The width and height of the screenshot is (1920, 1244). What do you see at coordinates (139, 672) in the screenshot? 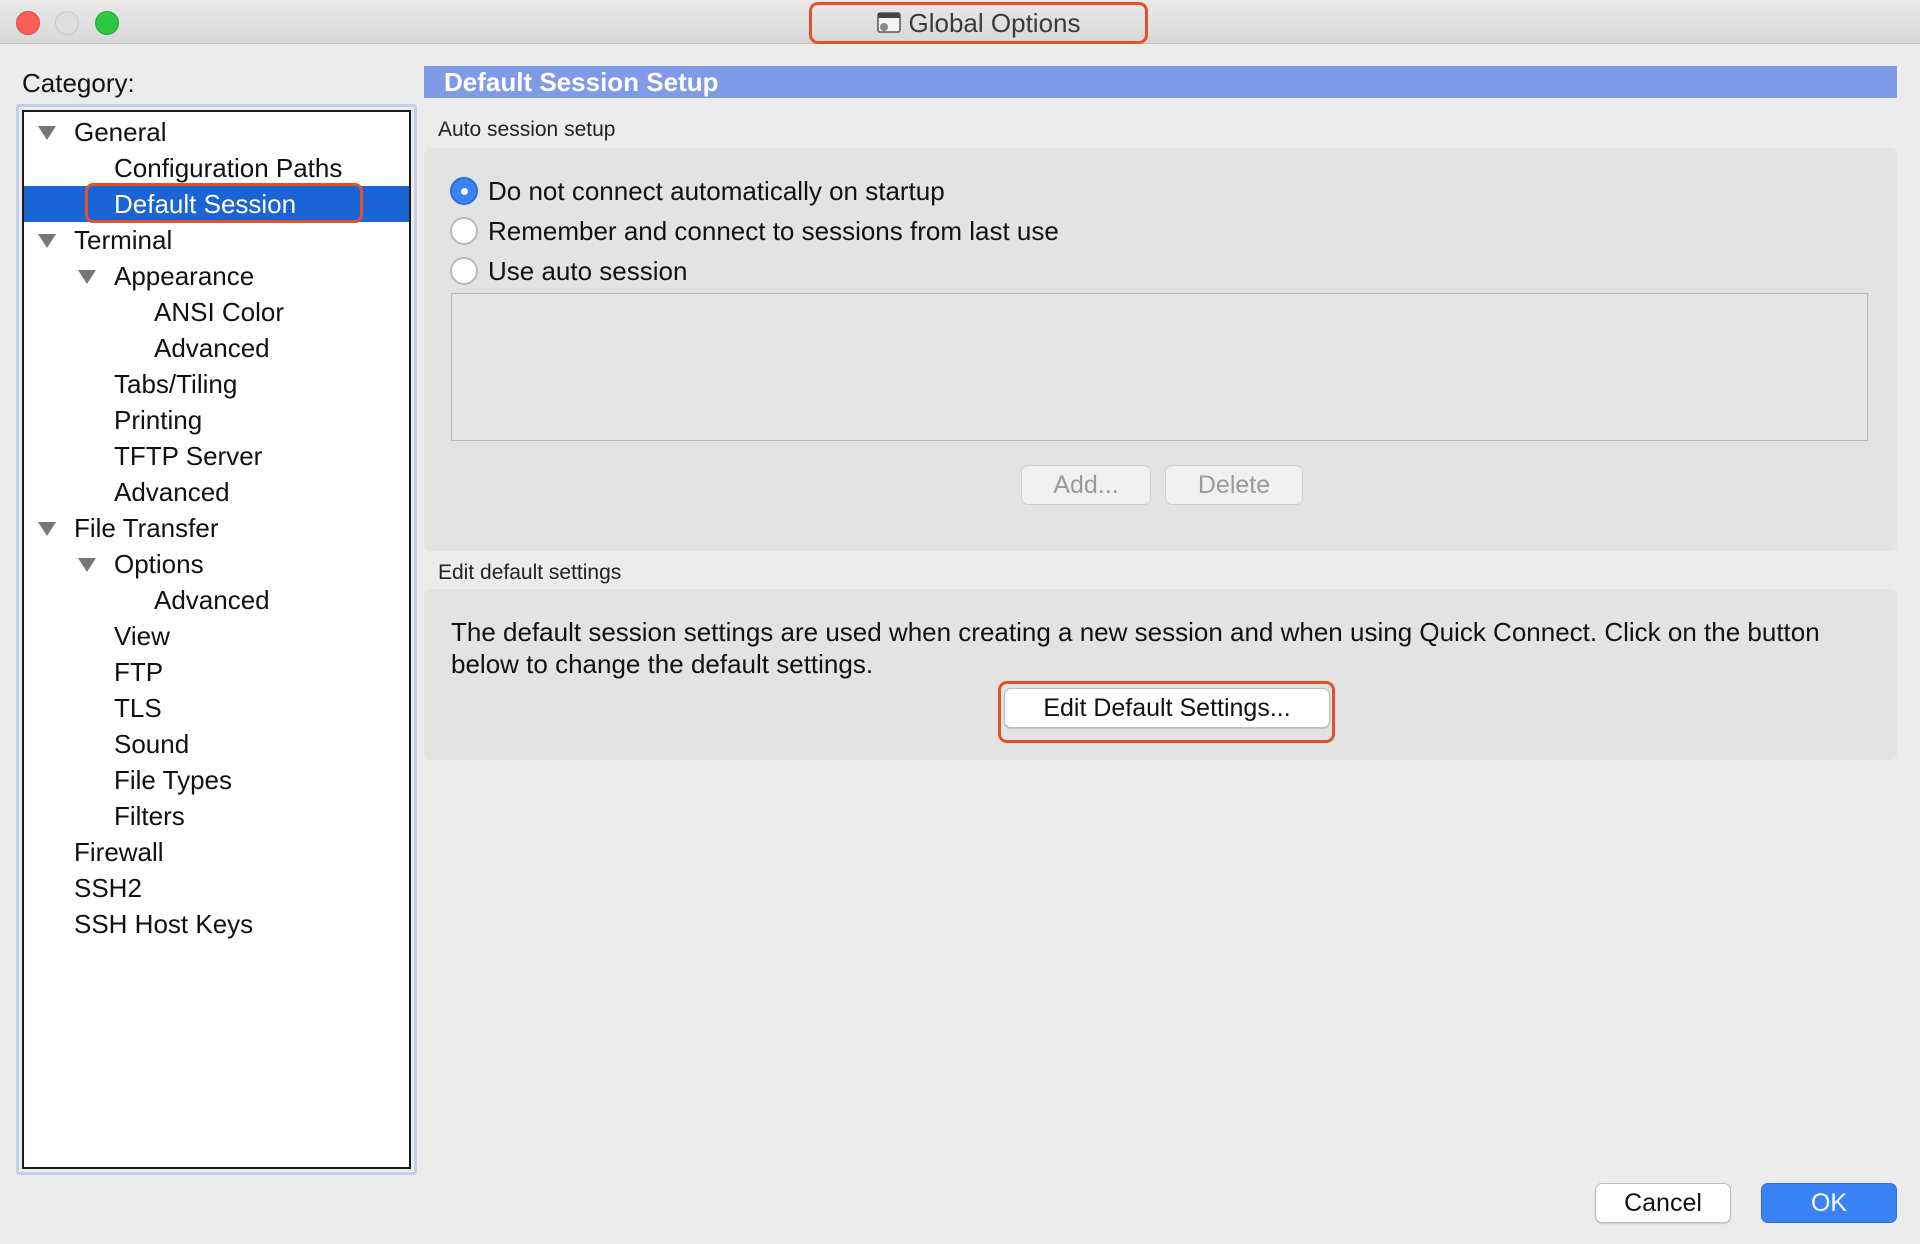
I see `tree-item-label: FTP` at bounding box center [139, 672].